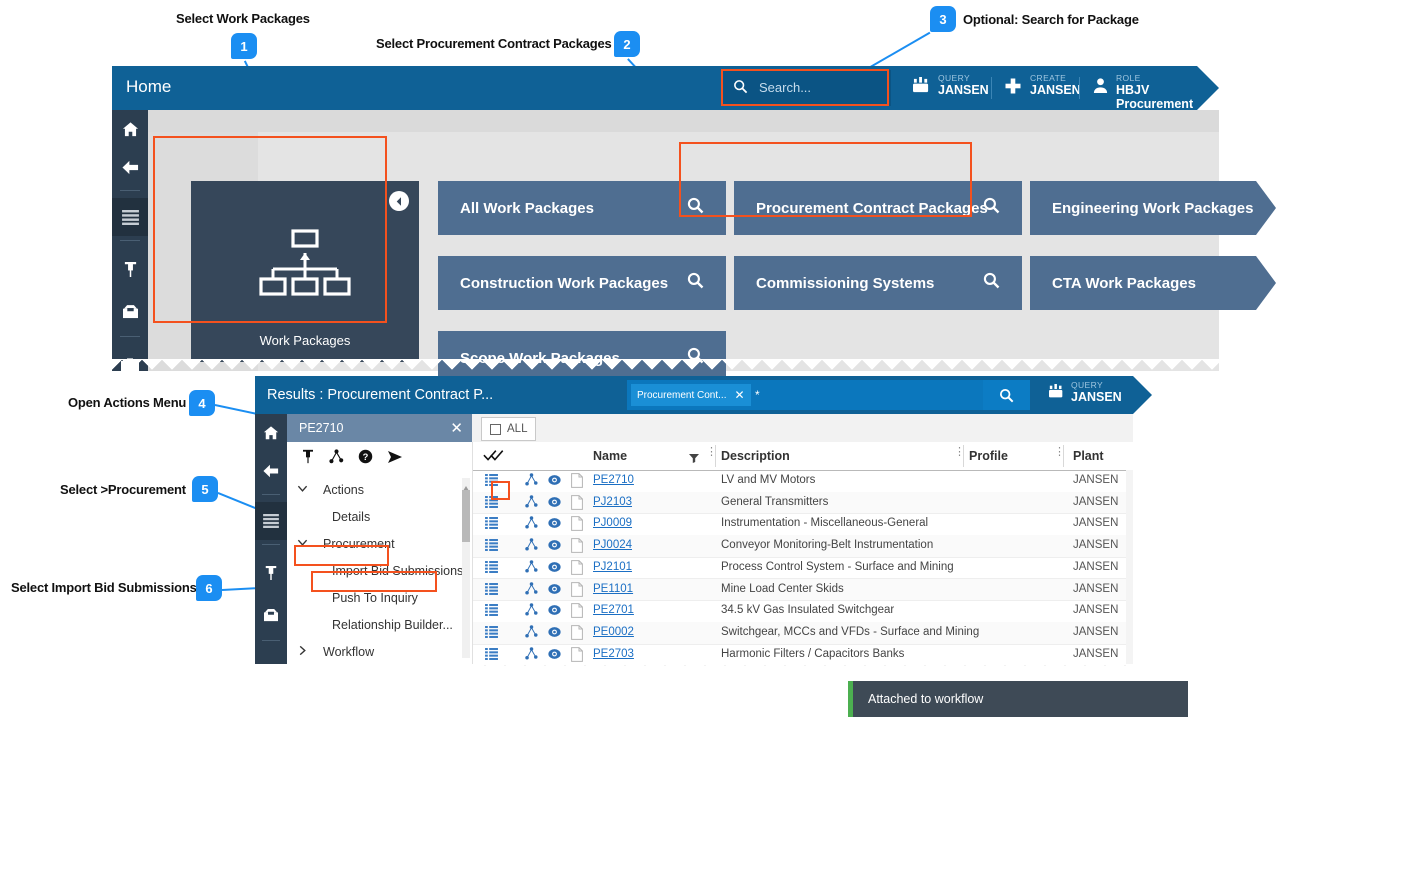 The width and height of the screenshot is (1423, 875). I want to click on tile-construction-work-packages: Construction Work Packages, so click(582, 283).